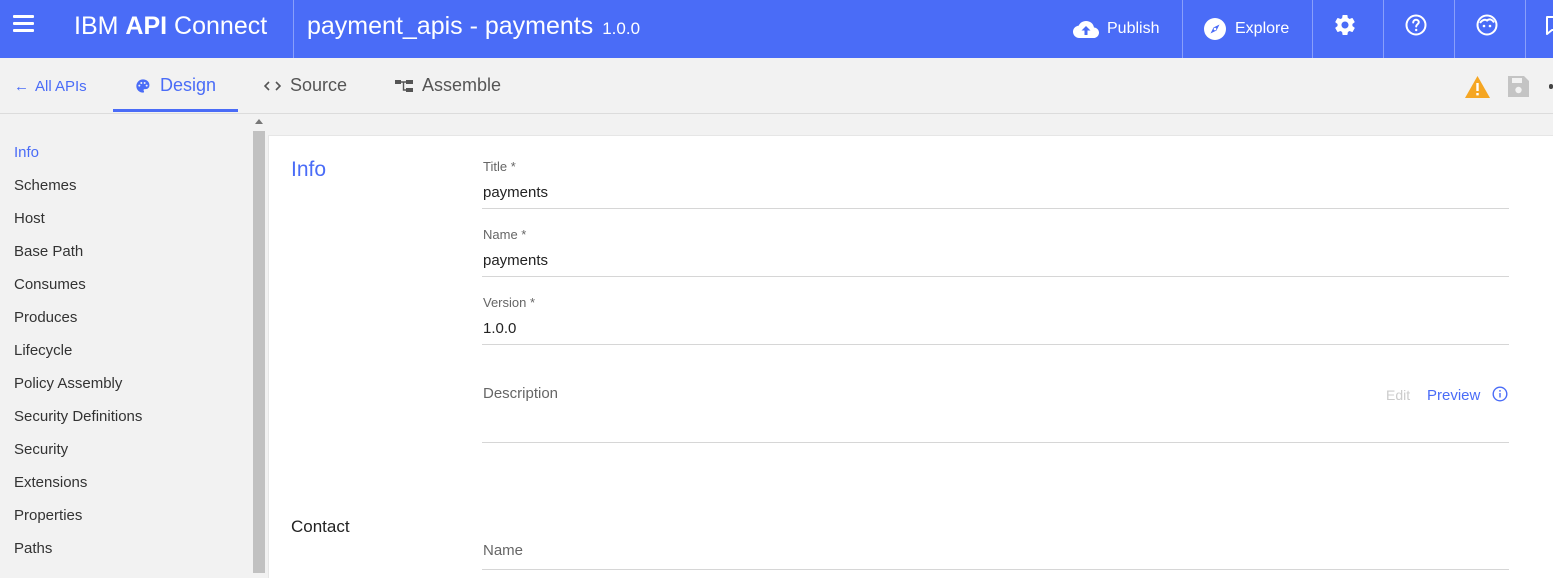 This screenshot has height=578, width=1553. I want to click on tab-source-label: Source, so click(319, 85).